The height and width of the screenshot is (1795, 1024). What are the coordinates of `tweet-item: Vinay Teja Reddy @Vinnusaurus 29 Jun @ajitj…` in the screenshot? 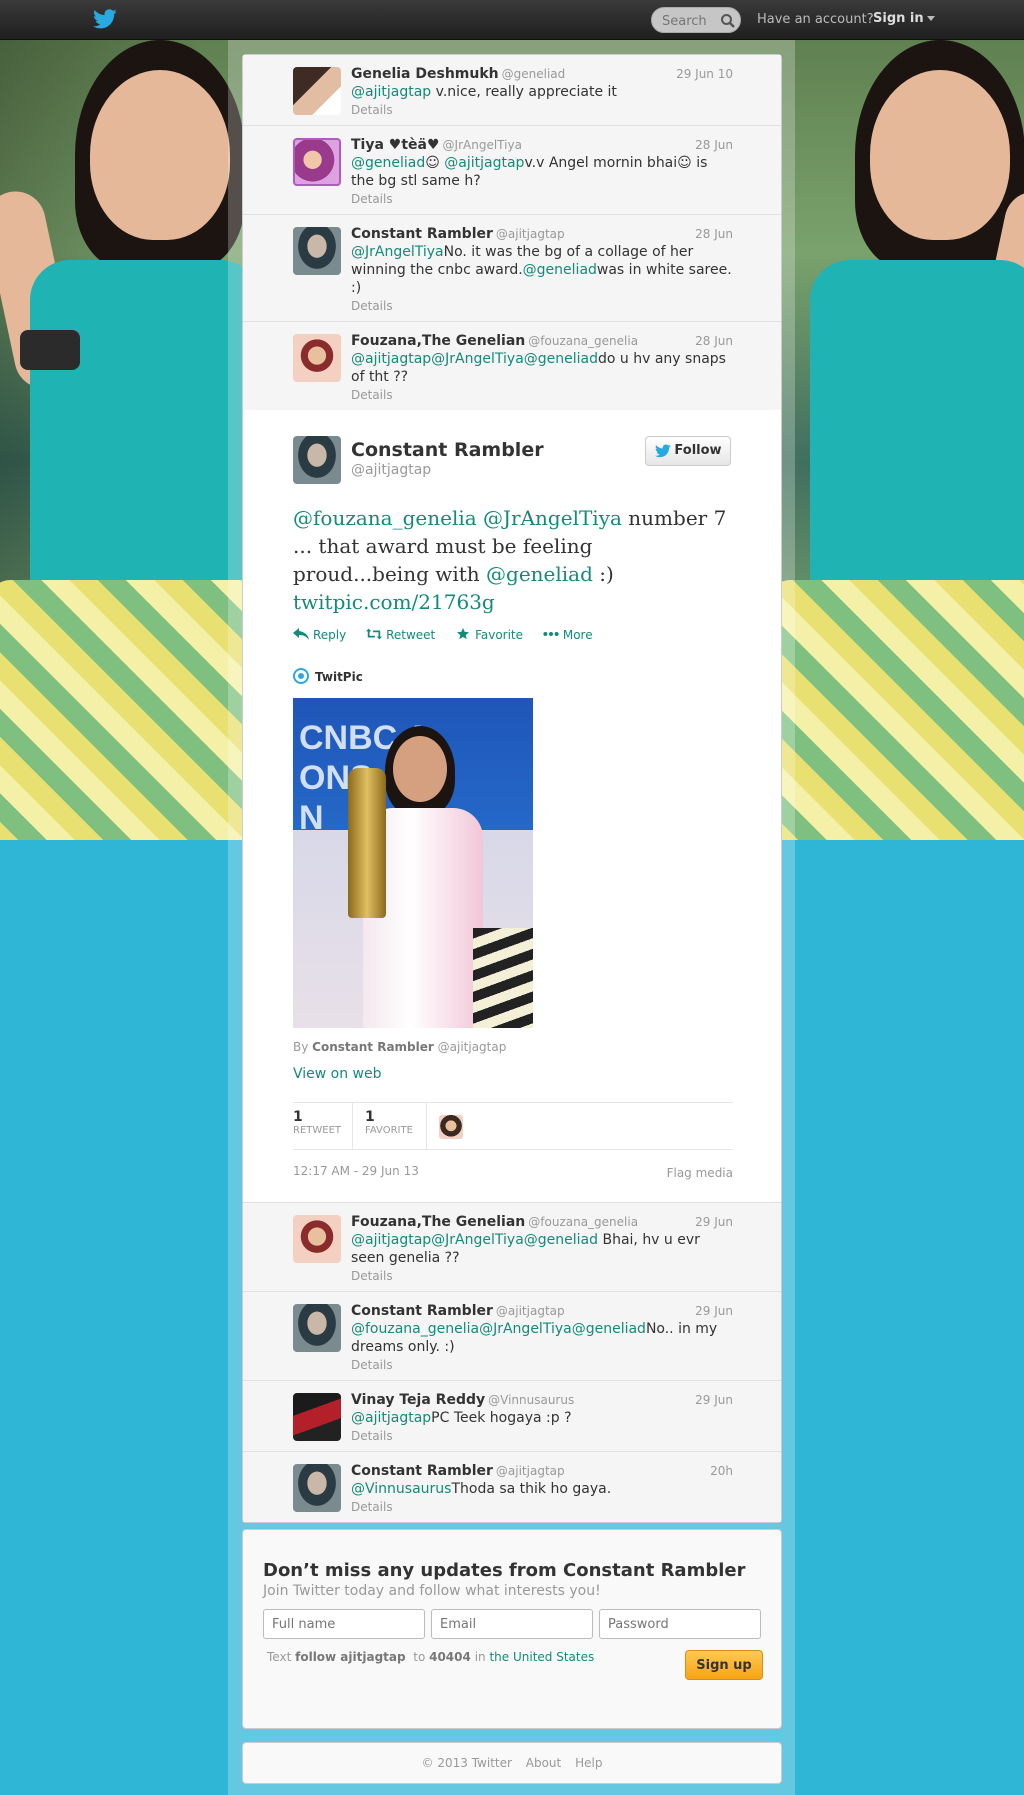 It's located at (512, 1416).